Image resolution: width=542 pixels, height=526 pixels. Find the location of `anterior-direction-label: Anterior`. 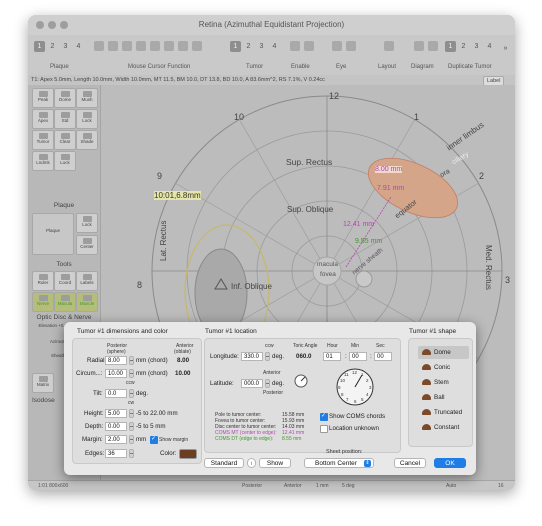

anterior-direction-label: Anterior is located at coordinates (272, 373).